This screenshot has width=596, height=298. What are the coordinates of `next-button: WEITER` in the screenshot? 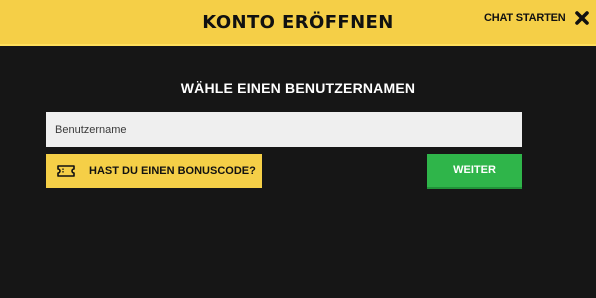 It's located at (474, 171).